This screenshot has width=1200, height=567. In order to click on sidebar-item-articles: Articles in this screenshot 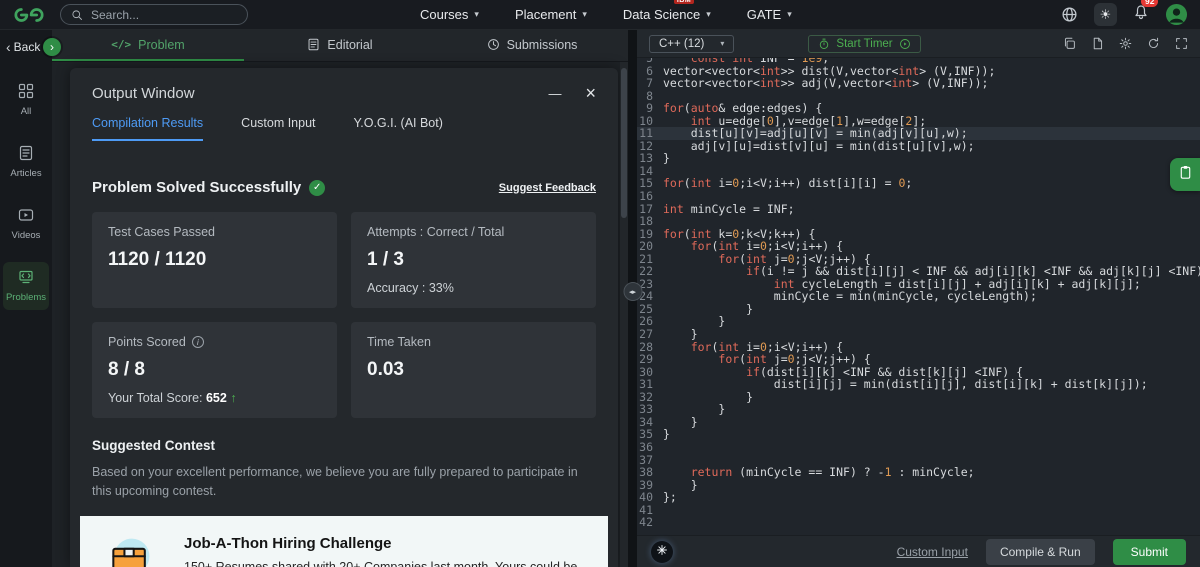, I will do `click(26, 162)`.